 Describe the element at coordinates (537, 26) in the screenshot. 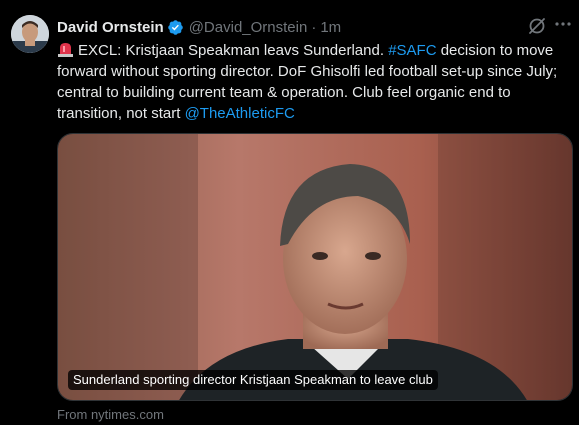

I see `grok-icon` at that location.